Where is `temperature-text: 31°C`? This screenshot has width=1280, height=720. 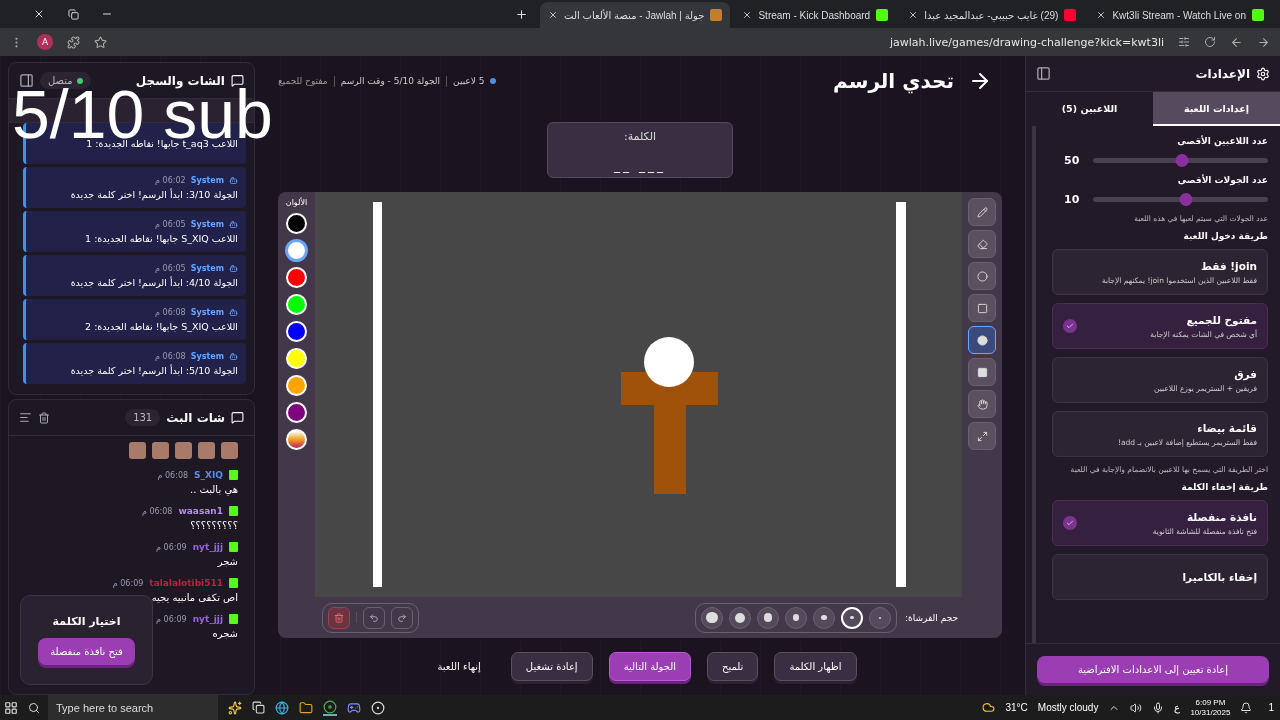 temperature-text: 31°C is located at coordinates (1016, 707).